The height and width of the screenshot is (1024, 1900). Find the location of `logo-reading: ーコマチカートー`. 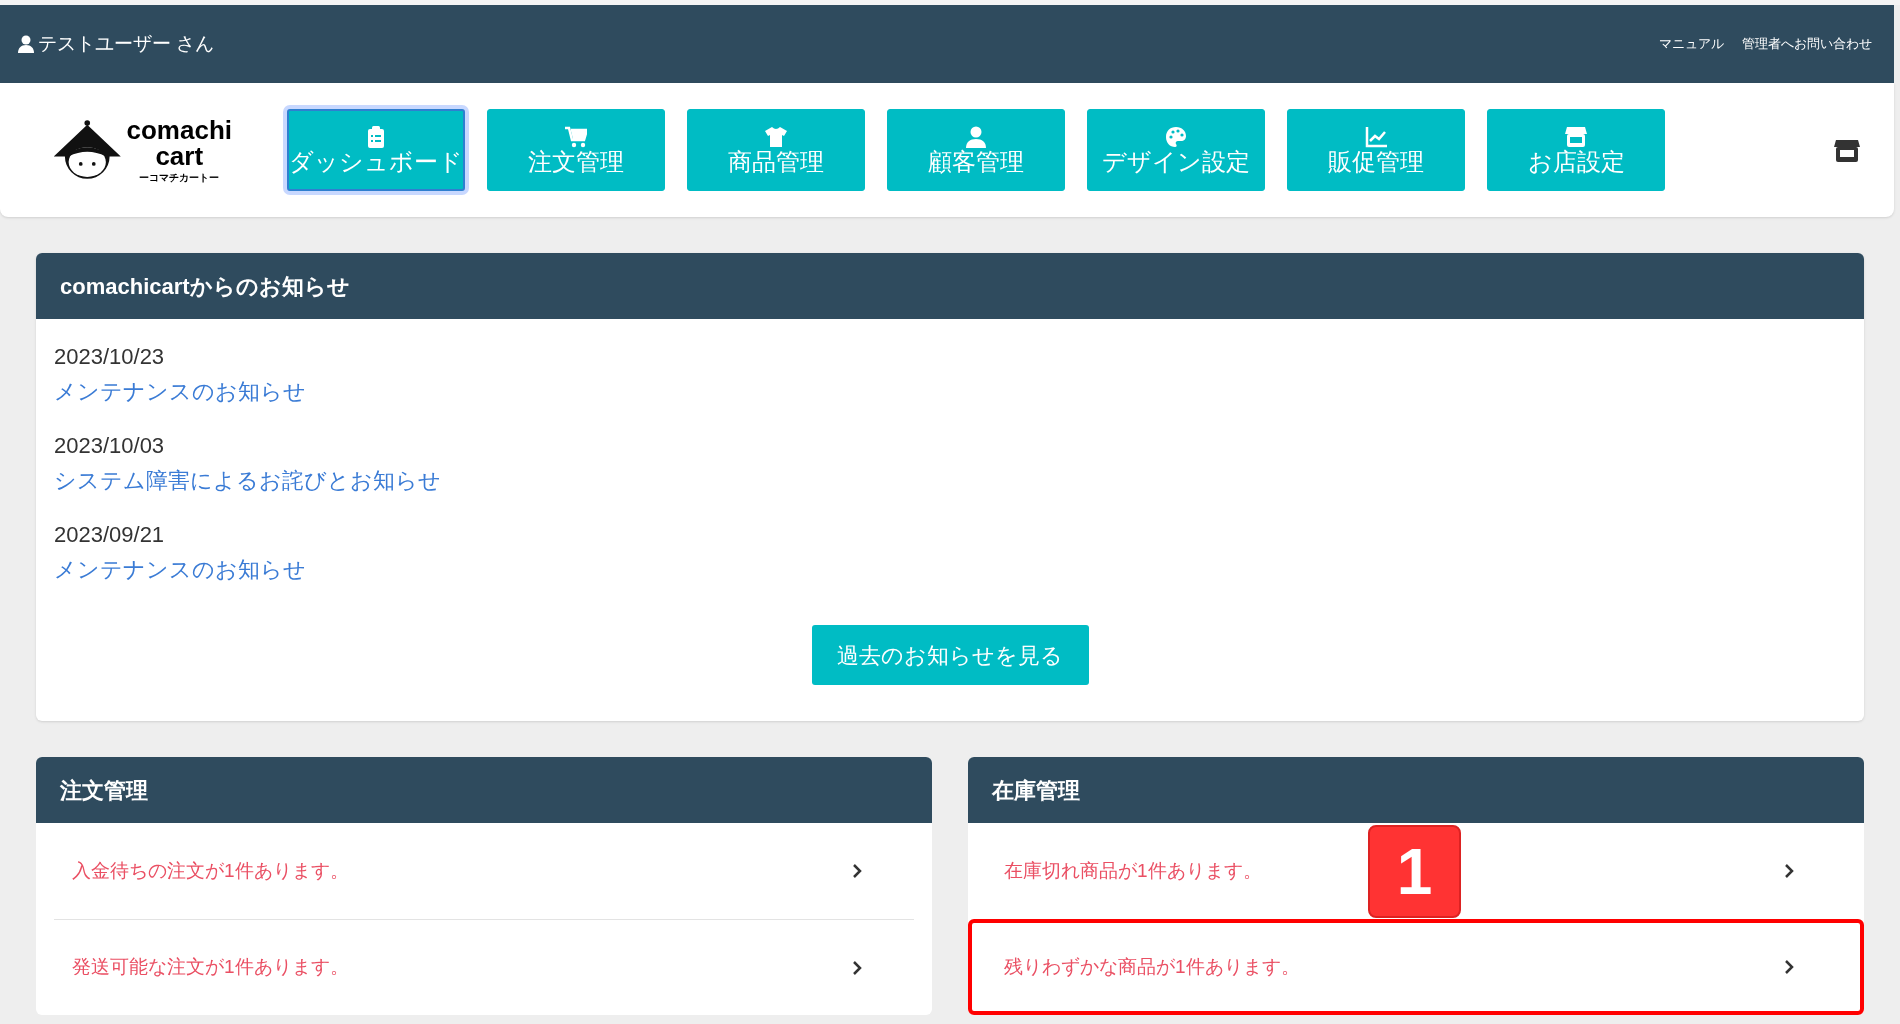

logo-reading: ーコマチカートー is located at coordinates (179, 178).